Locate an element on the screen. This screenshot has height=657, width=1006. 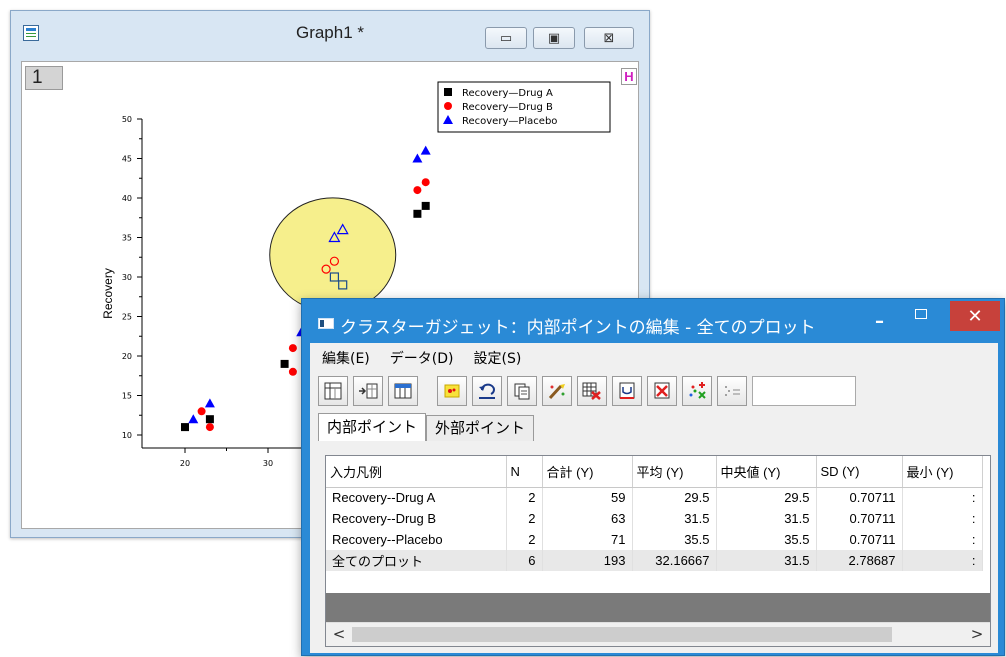
dialog-title-bar: クラスターガジェット：内部ポイントの編集 - 全てのプロット – ✕ is located at coordinates (653, 321).